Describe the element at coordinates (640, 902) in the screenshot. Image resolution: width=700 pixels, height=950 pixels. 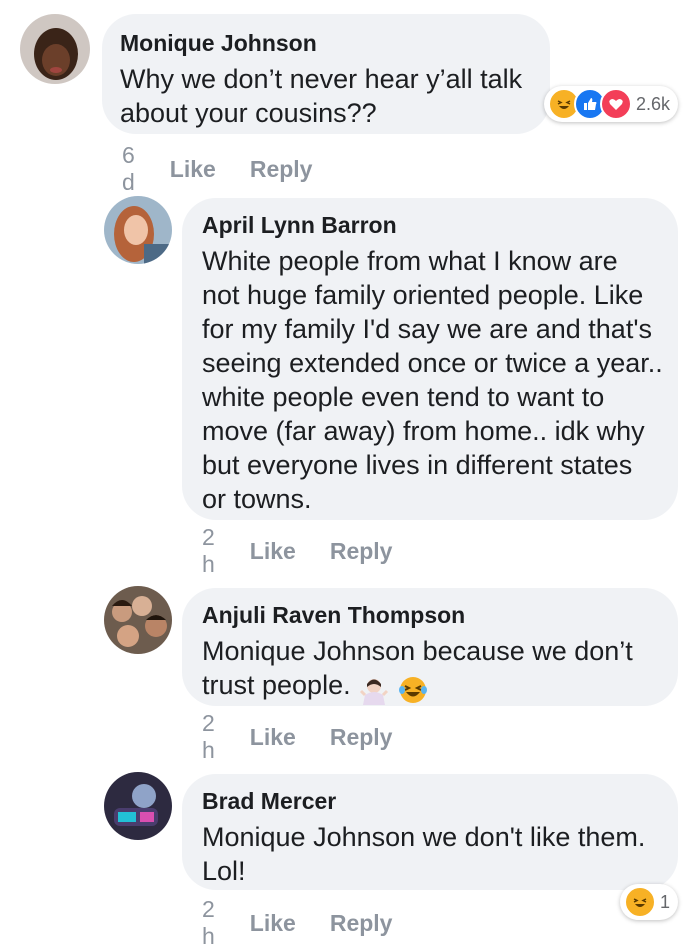
I see `haha-reaction-icon` at that location.